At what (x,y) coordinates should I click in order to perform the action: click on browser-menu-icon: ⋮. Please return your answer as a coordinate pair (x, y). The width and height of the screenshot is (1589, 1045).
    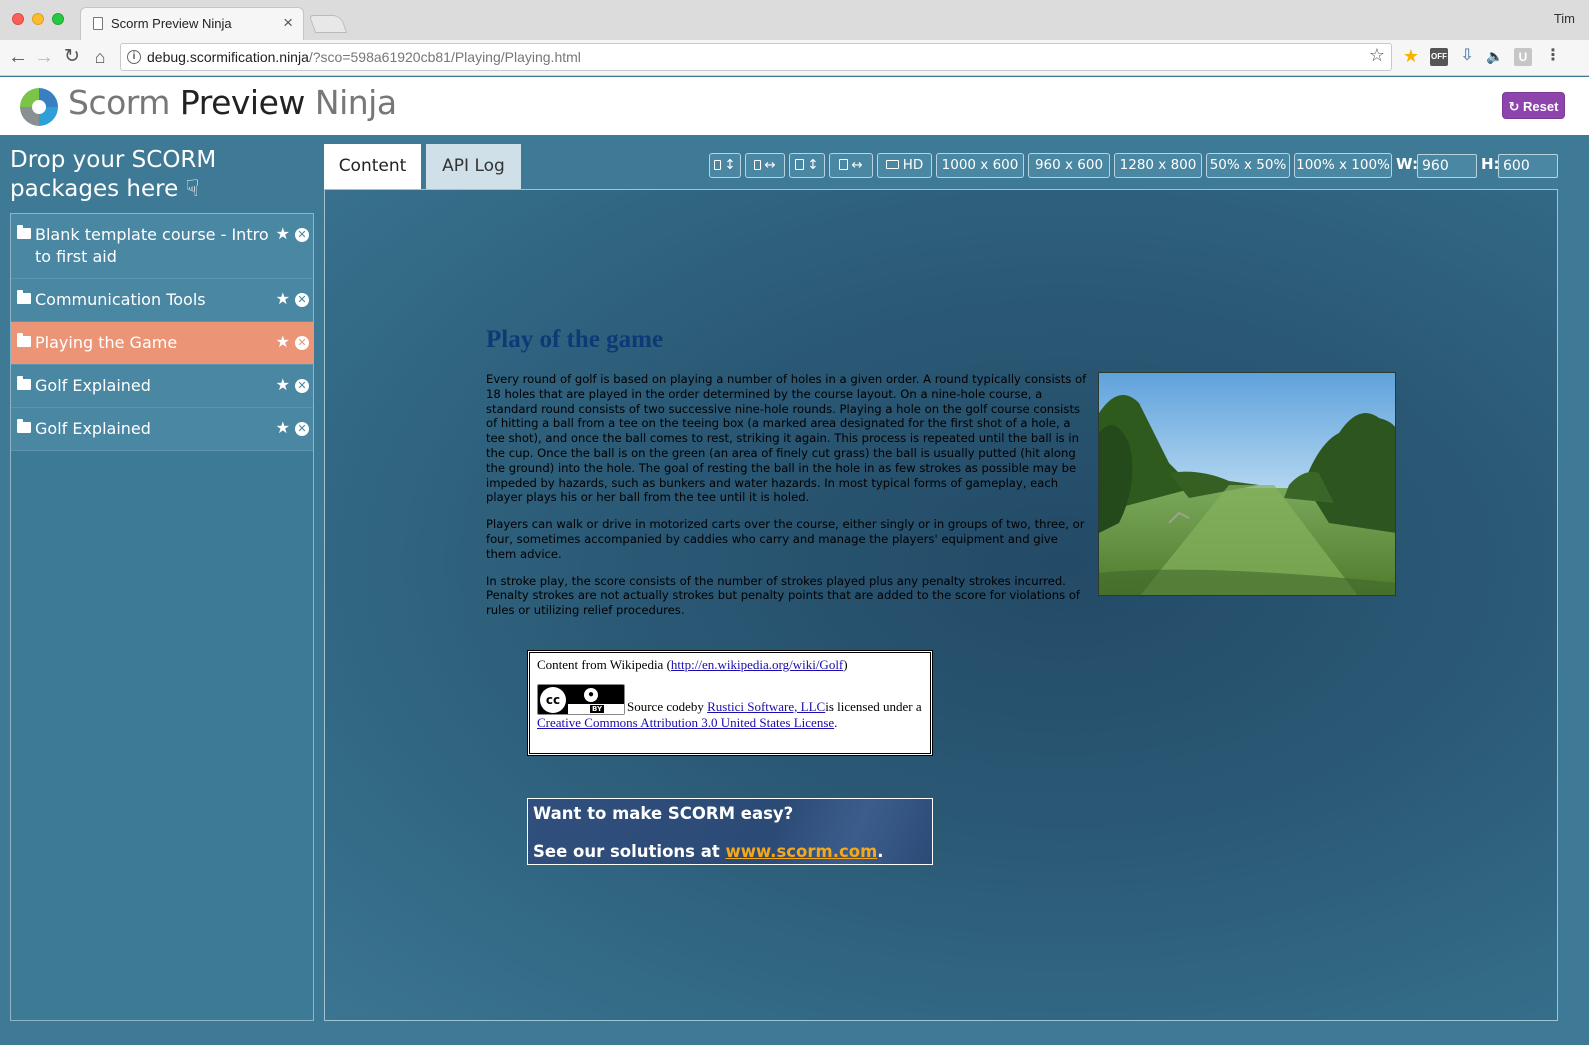
    Looking at the image, I should click on (1553, 57).